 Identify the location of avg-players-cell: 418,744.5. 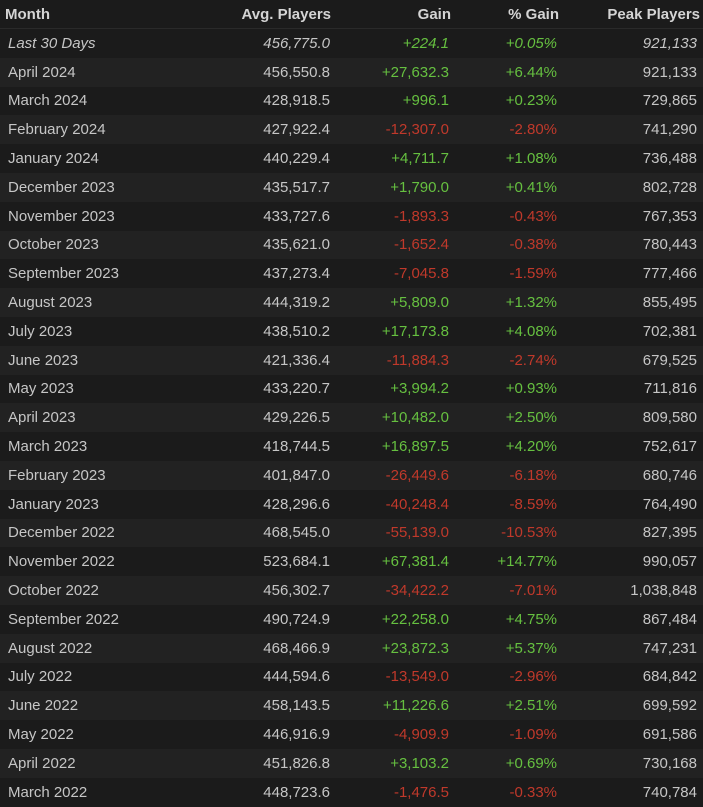
(296, 447).